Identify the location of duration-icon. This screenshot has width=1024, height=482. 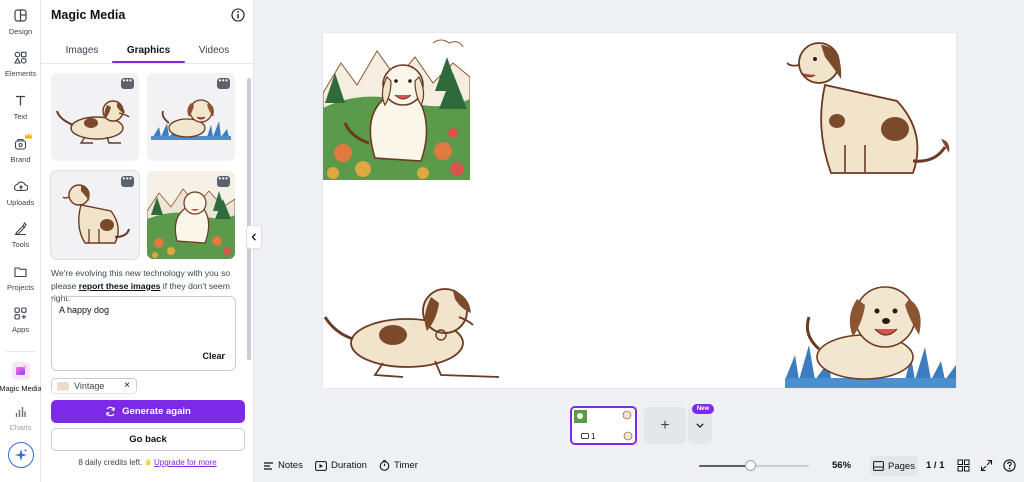
(321, 465).